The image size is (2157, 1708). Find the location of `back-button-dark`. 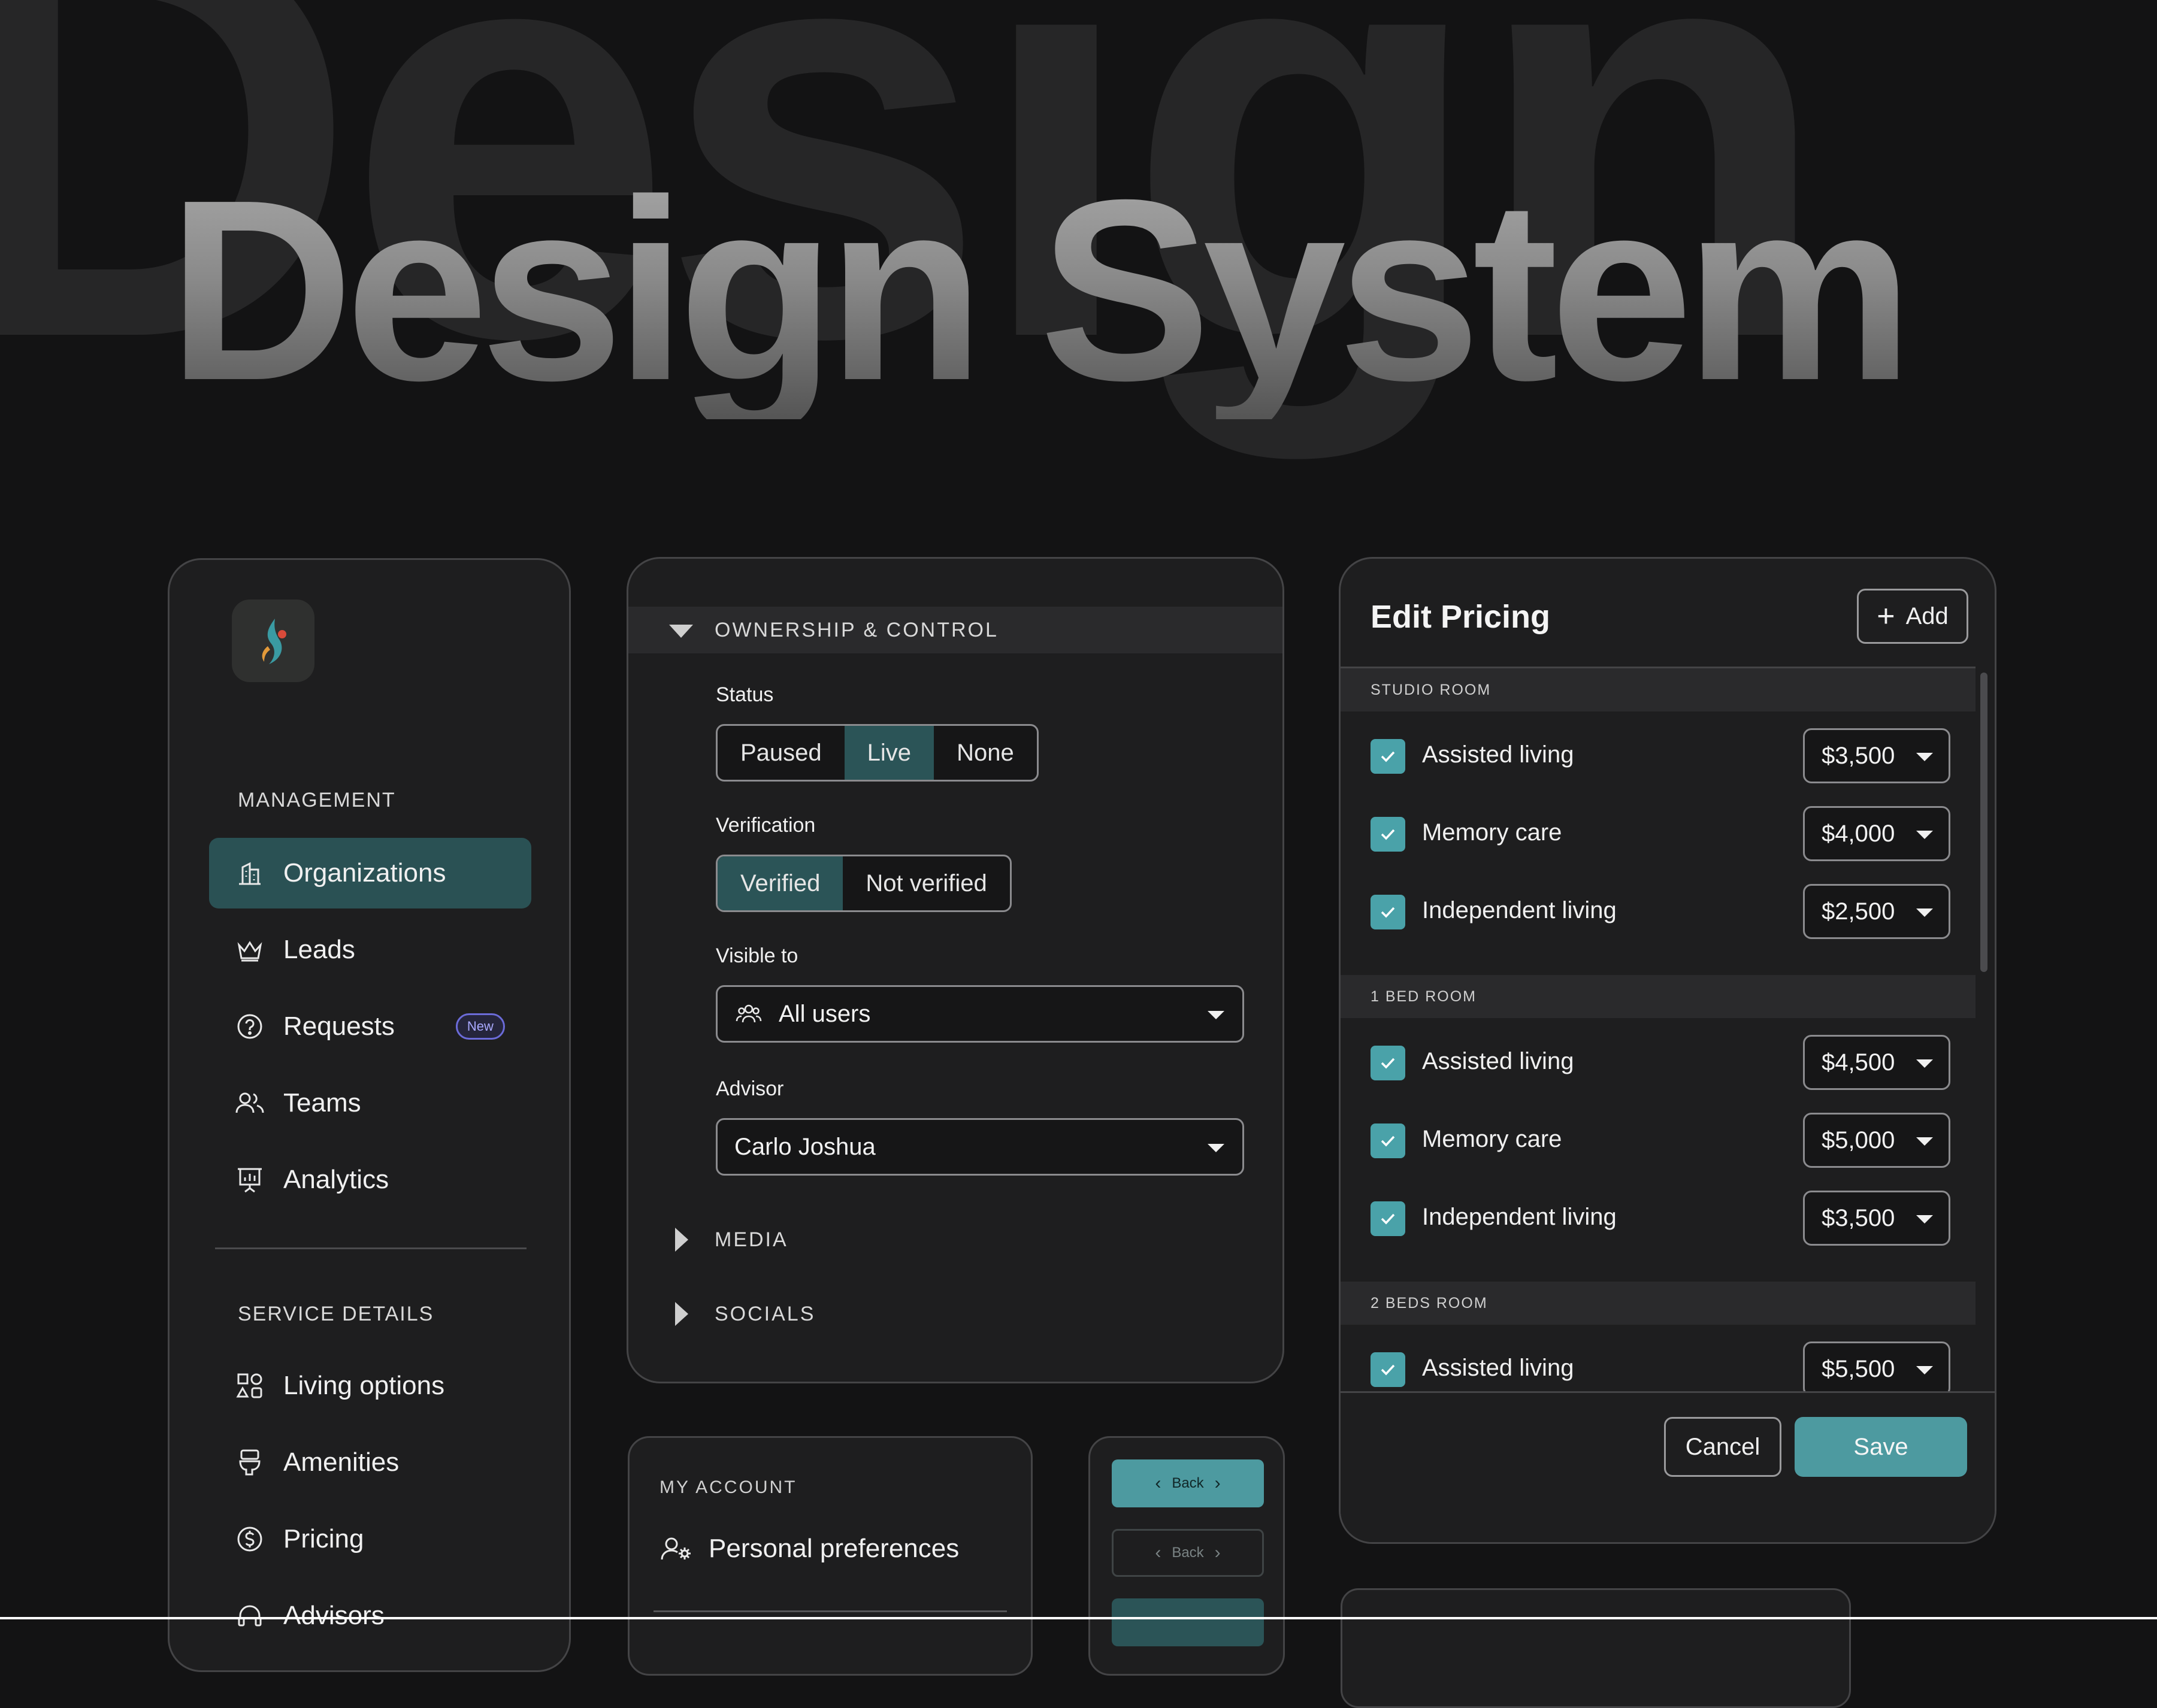

back-button-dark is located at coordinates (1188, 1622).